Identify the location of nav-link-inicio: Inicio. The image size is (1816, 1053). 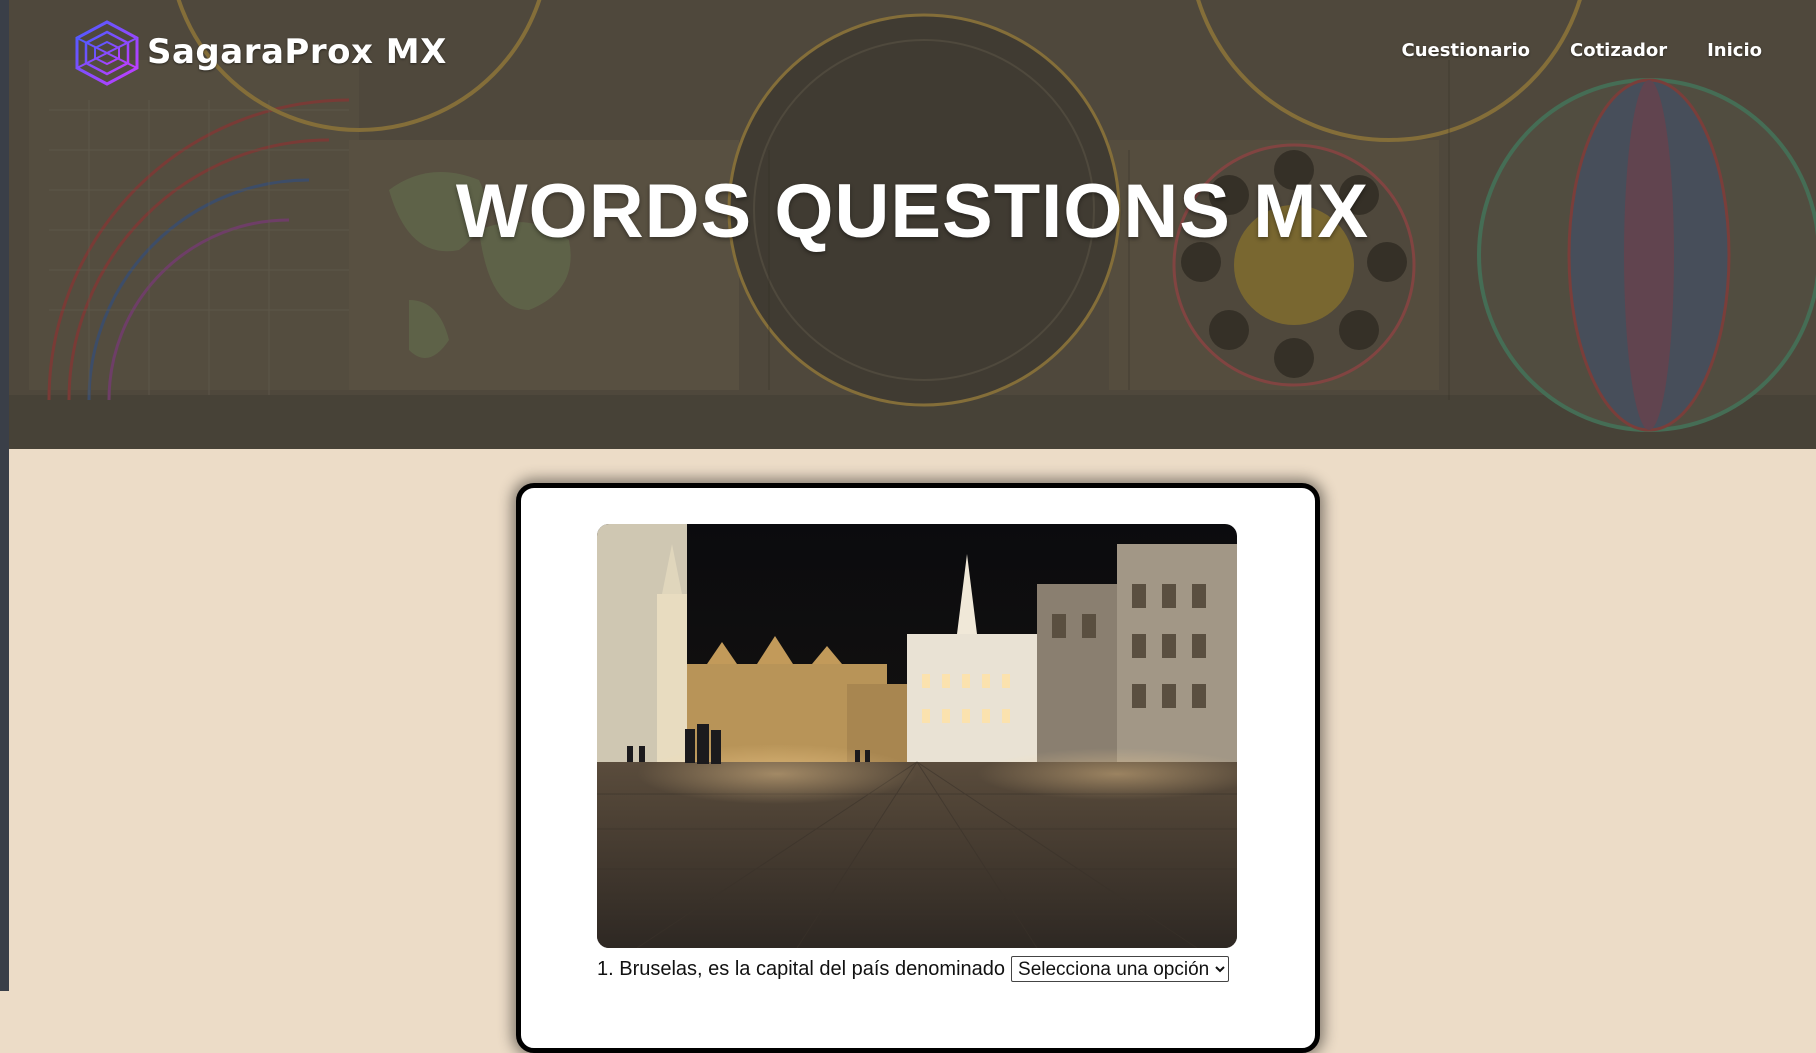
(1734, 50).